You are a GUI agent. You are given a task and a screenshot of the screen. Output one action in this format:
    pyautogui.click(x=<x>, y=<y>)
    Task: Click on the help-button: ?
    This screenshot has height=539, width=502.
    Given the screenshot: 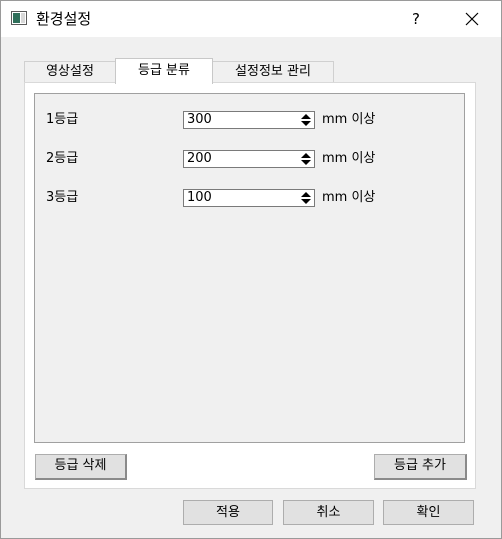 What is the action you would take?
    pyautogui.click(x=416, y=19)
    